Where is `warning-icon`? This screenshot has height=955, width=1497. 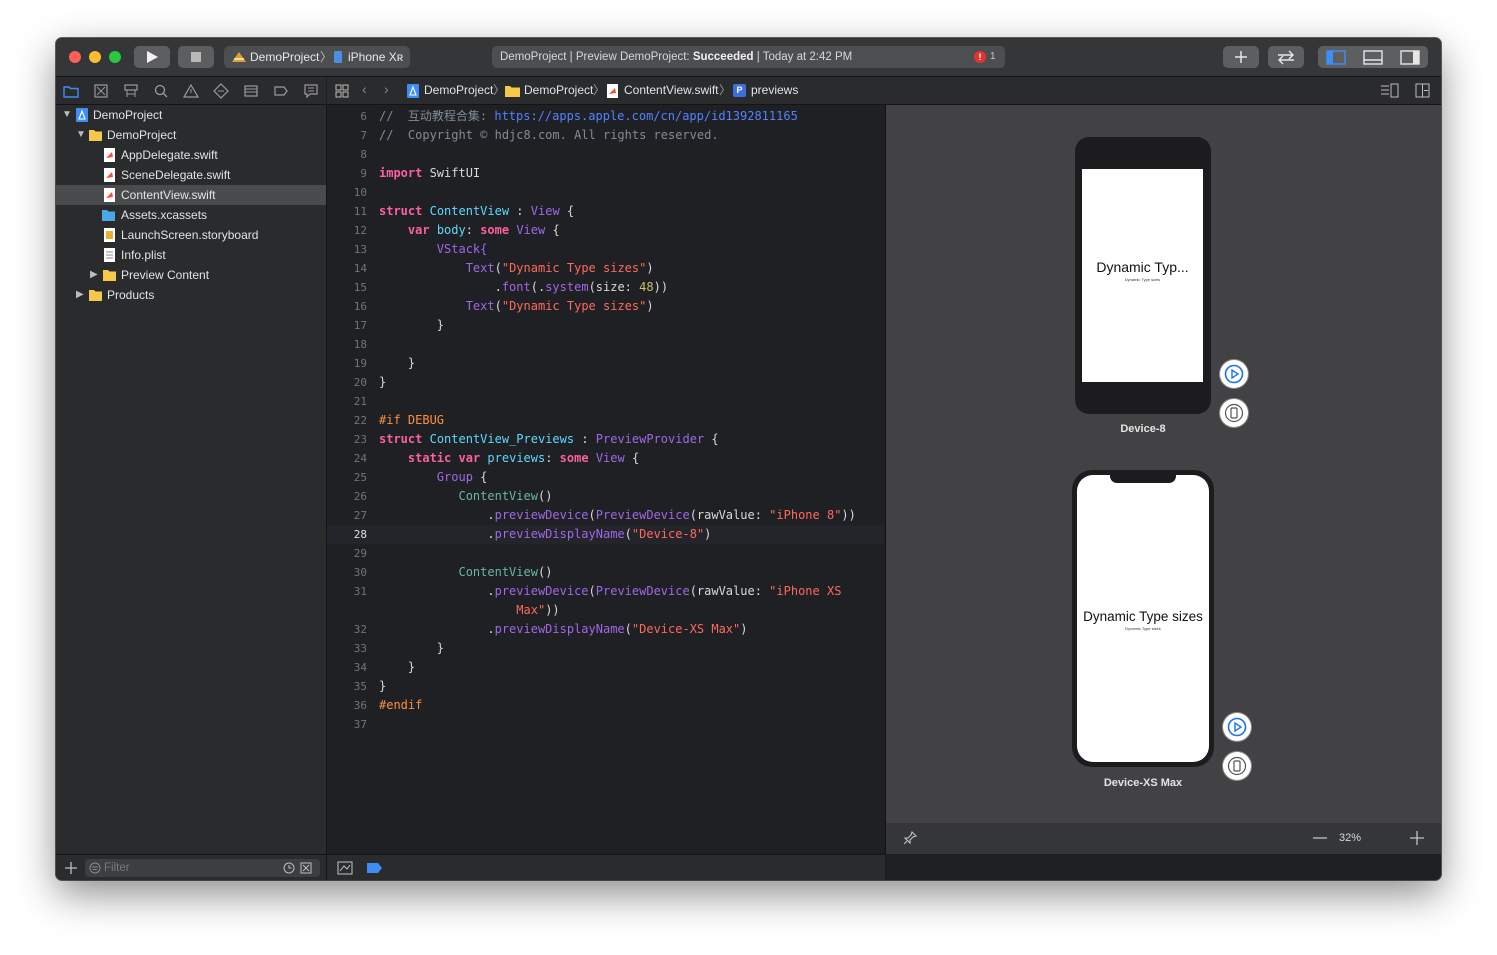 warning-icon is located at coordinates (191, 91).